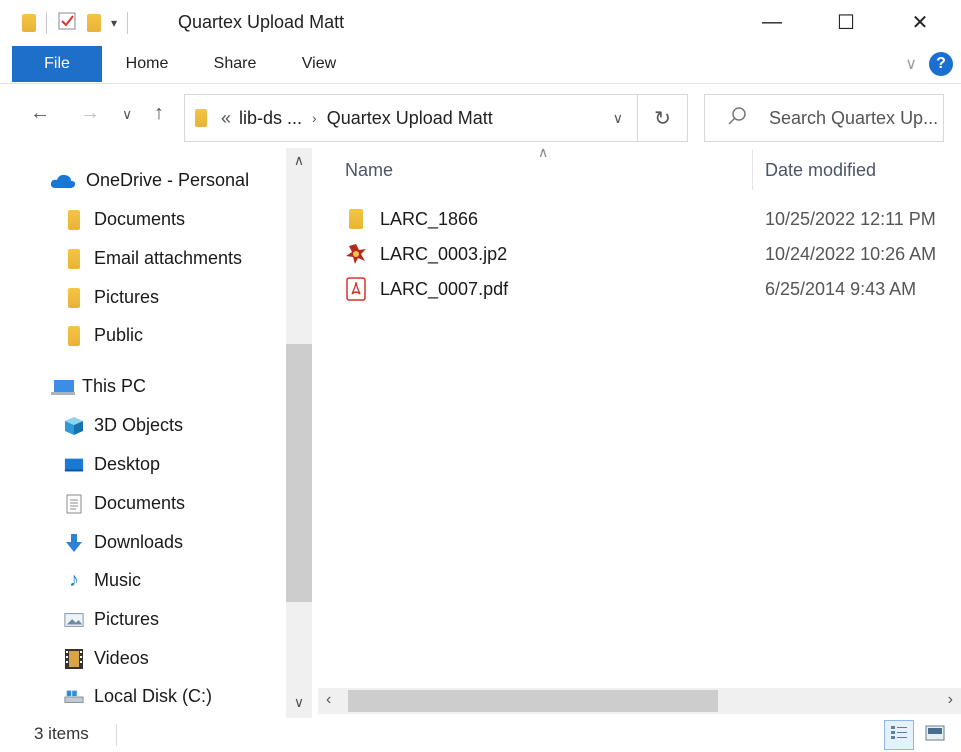 The image size is (961, 752). I want to click on column-divider, so click(752, 170).